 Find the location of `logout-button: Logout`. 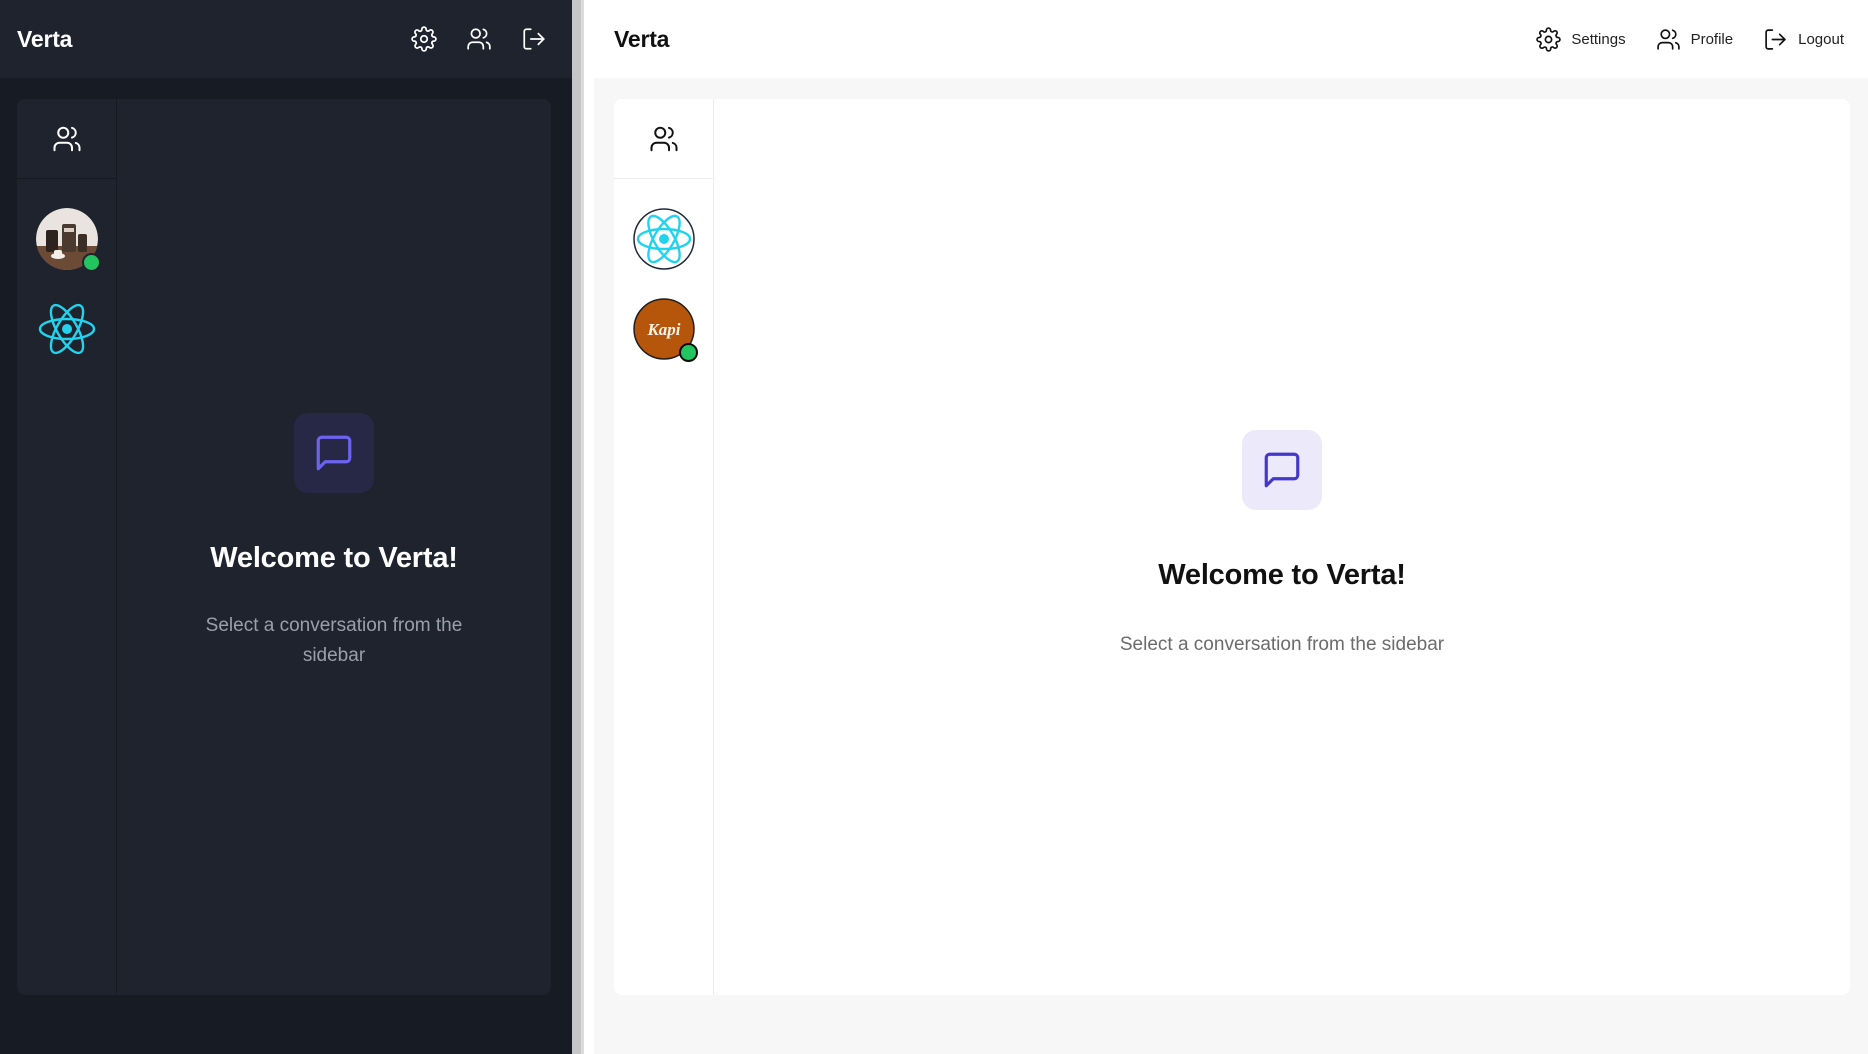

logout-button: Logout is located at coordinates (1803, 39).